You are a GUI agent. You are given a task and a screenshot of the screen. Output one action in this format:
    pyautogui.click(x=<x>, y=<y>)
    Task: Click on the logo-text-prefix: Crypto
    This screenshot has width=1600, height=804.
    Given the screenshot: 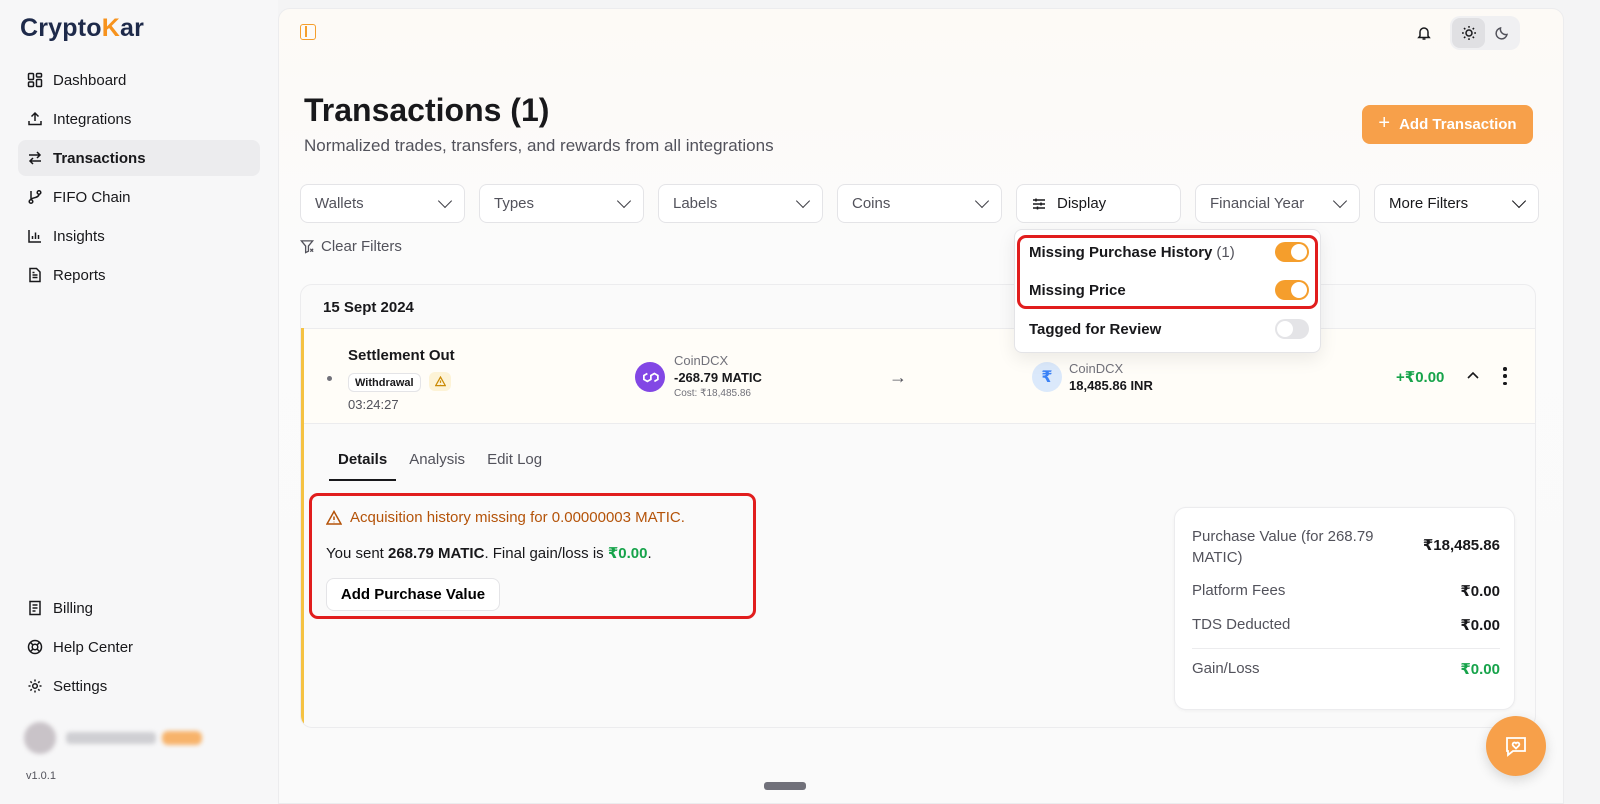 What is the action you would take?
    pyautogui.click(x=61, y=28)
    